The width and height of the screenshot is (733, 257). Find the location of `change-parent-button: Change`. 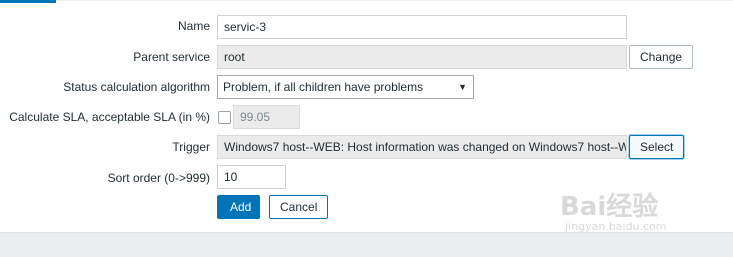

change-parent-button: Change is located at coordinates (661, 57).